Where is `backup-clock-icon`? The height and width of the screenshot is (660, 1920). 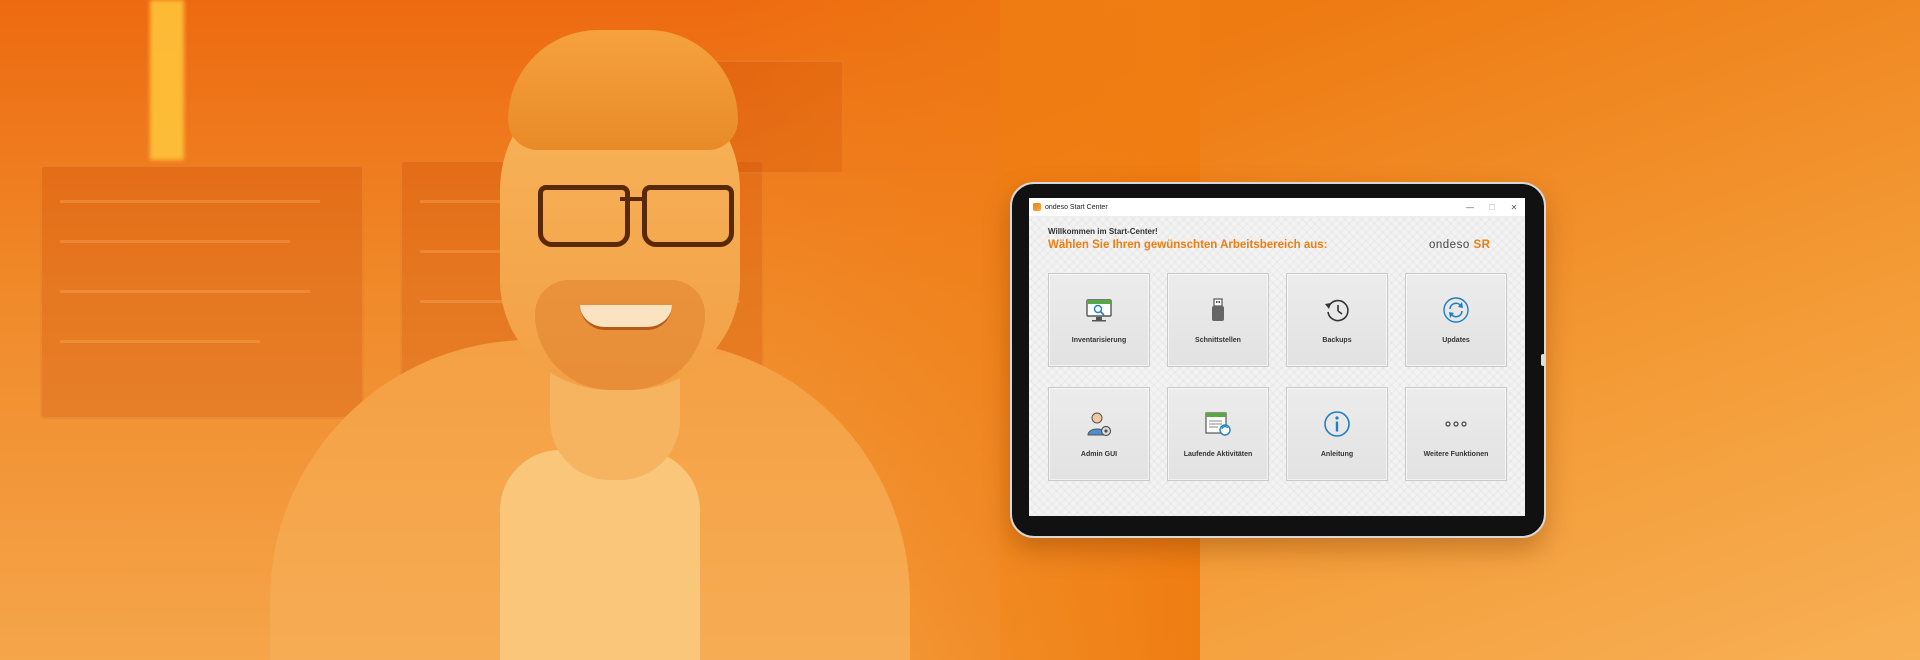 backup-clock-icon is located at coordinates (1337, 310).